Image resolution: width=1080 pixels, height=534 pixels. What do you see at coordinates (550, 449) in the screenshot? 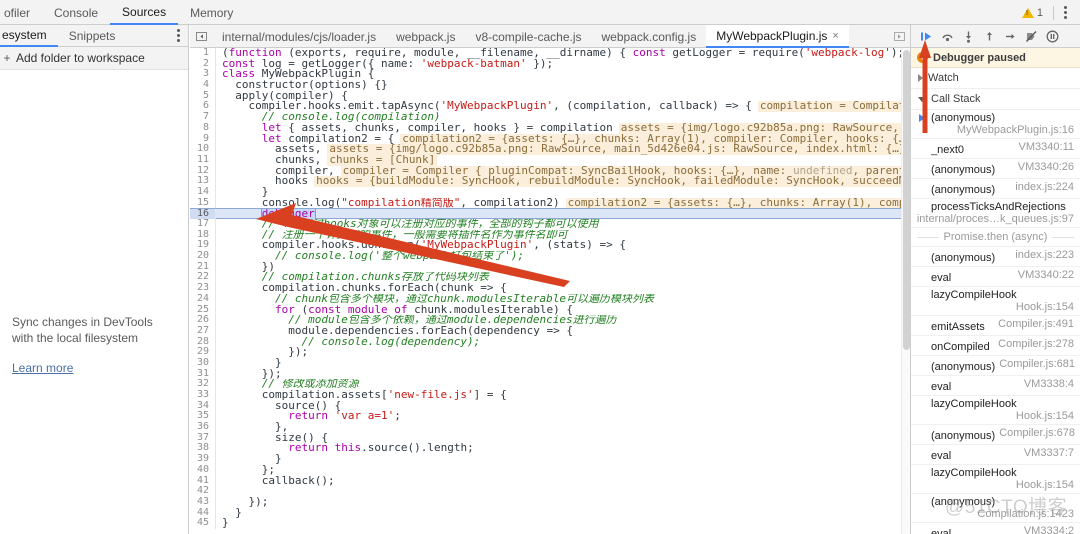
I see `code-line: 38 return this.source().length;` at bounding box center [550, 449].